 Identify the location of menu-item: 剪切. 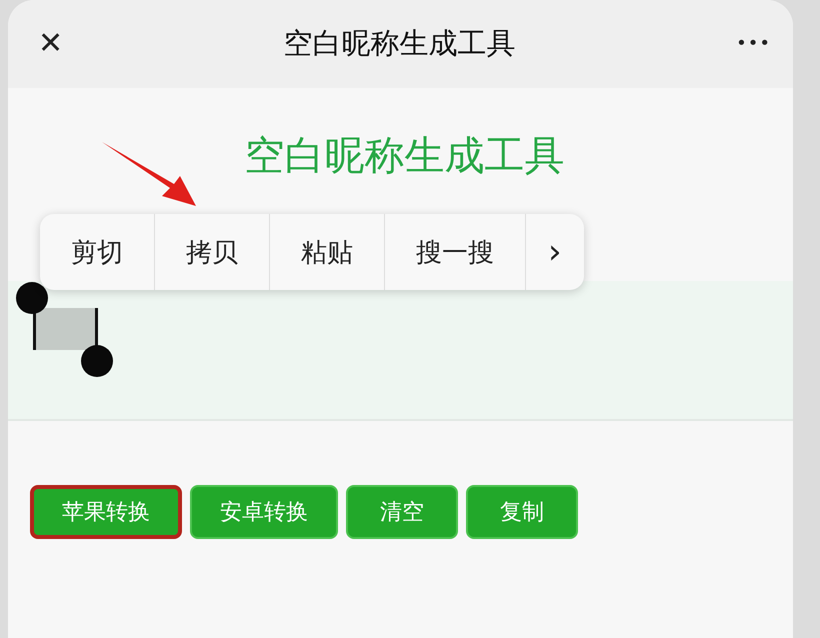
(97, 252).